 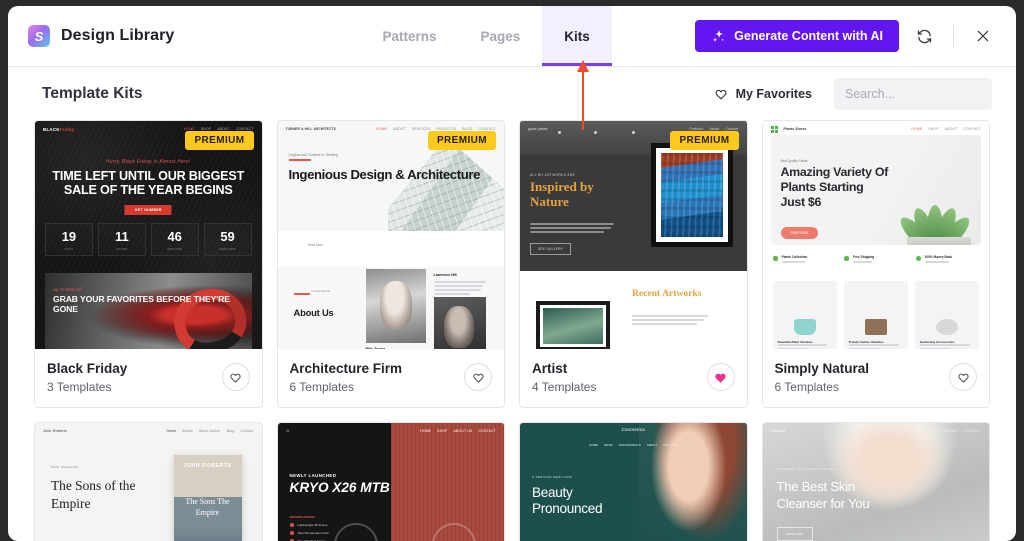 I want to click on nav-link: ABOUT, so click(x=951, y=431).